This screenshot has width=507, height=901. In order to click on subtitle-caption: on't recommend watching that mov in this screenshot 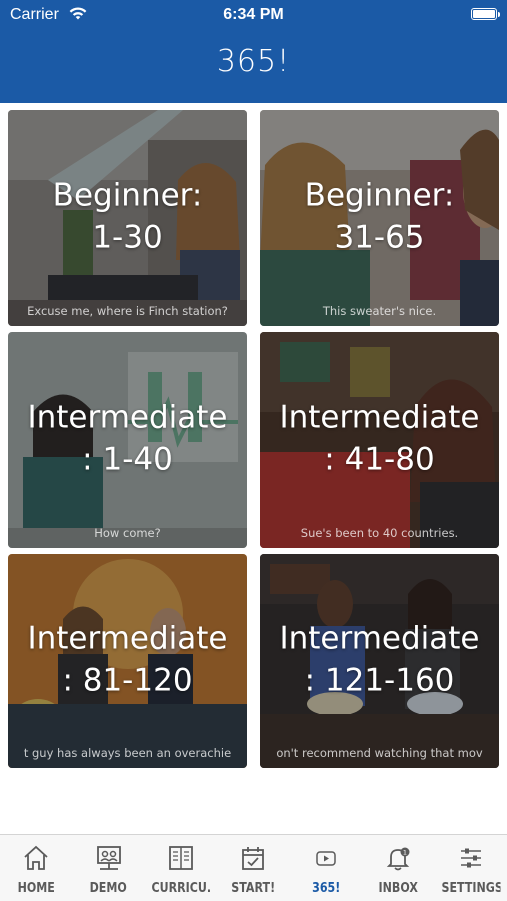, I will do `click(379, 753)`.